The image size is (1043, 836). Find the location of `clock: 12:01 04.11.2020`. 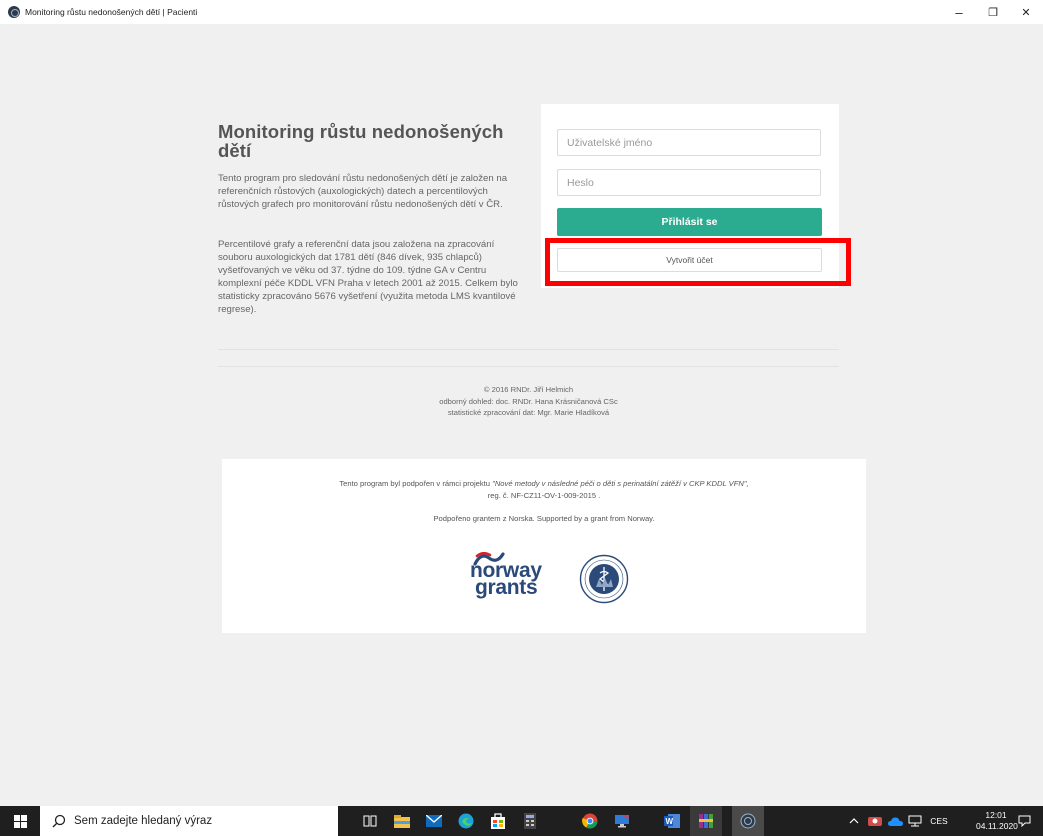

clock: 12:01 04.11.2020 is located at coordinates (997, 821).